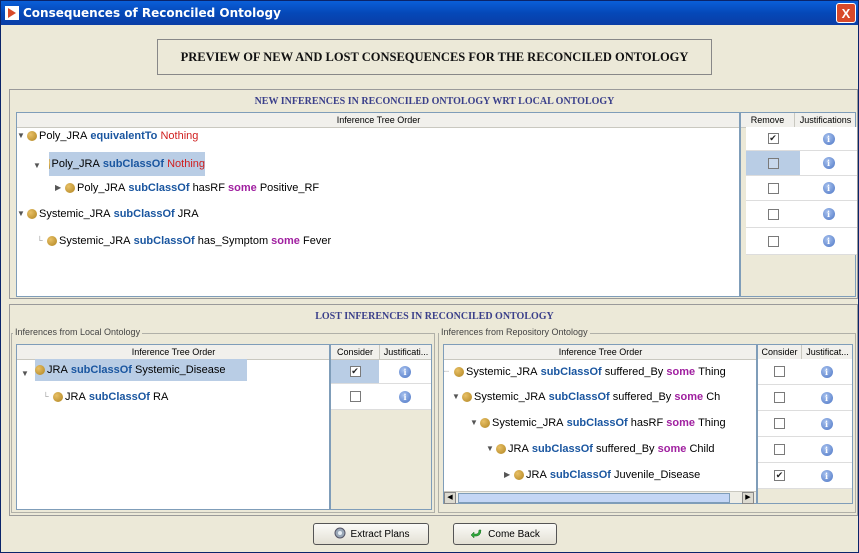 The image size is (859, 553). Describe the element at coordinates (141, 370) in the screenshot. I see `tree-row: JRA subClassOf Systemic_Disease` at that location.